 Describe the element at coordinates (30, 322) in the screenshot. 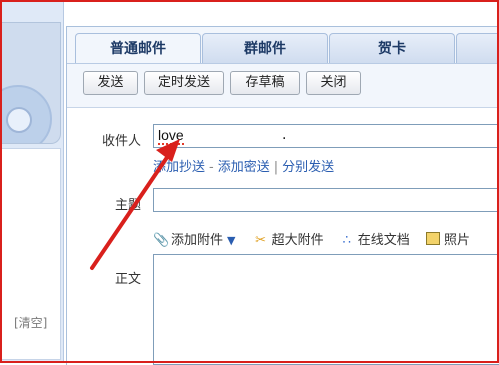

I see `clear-link: [清空]` at that location.